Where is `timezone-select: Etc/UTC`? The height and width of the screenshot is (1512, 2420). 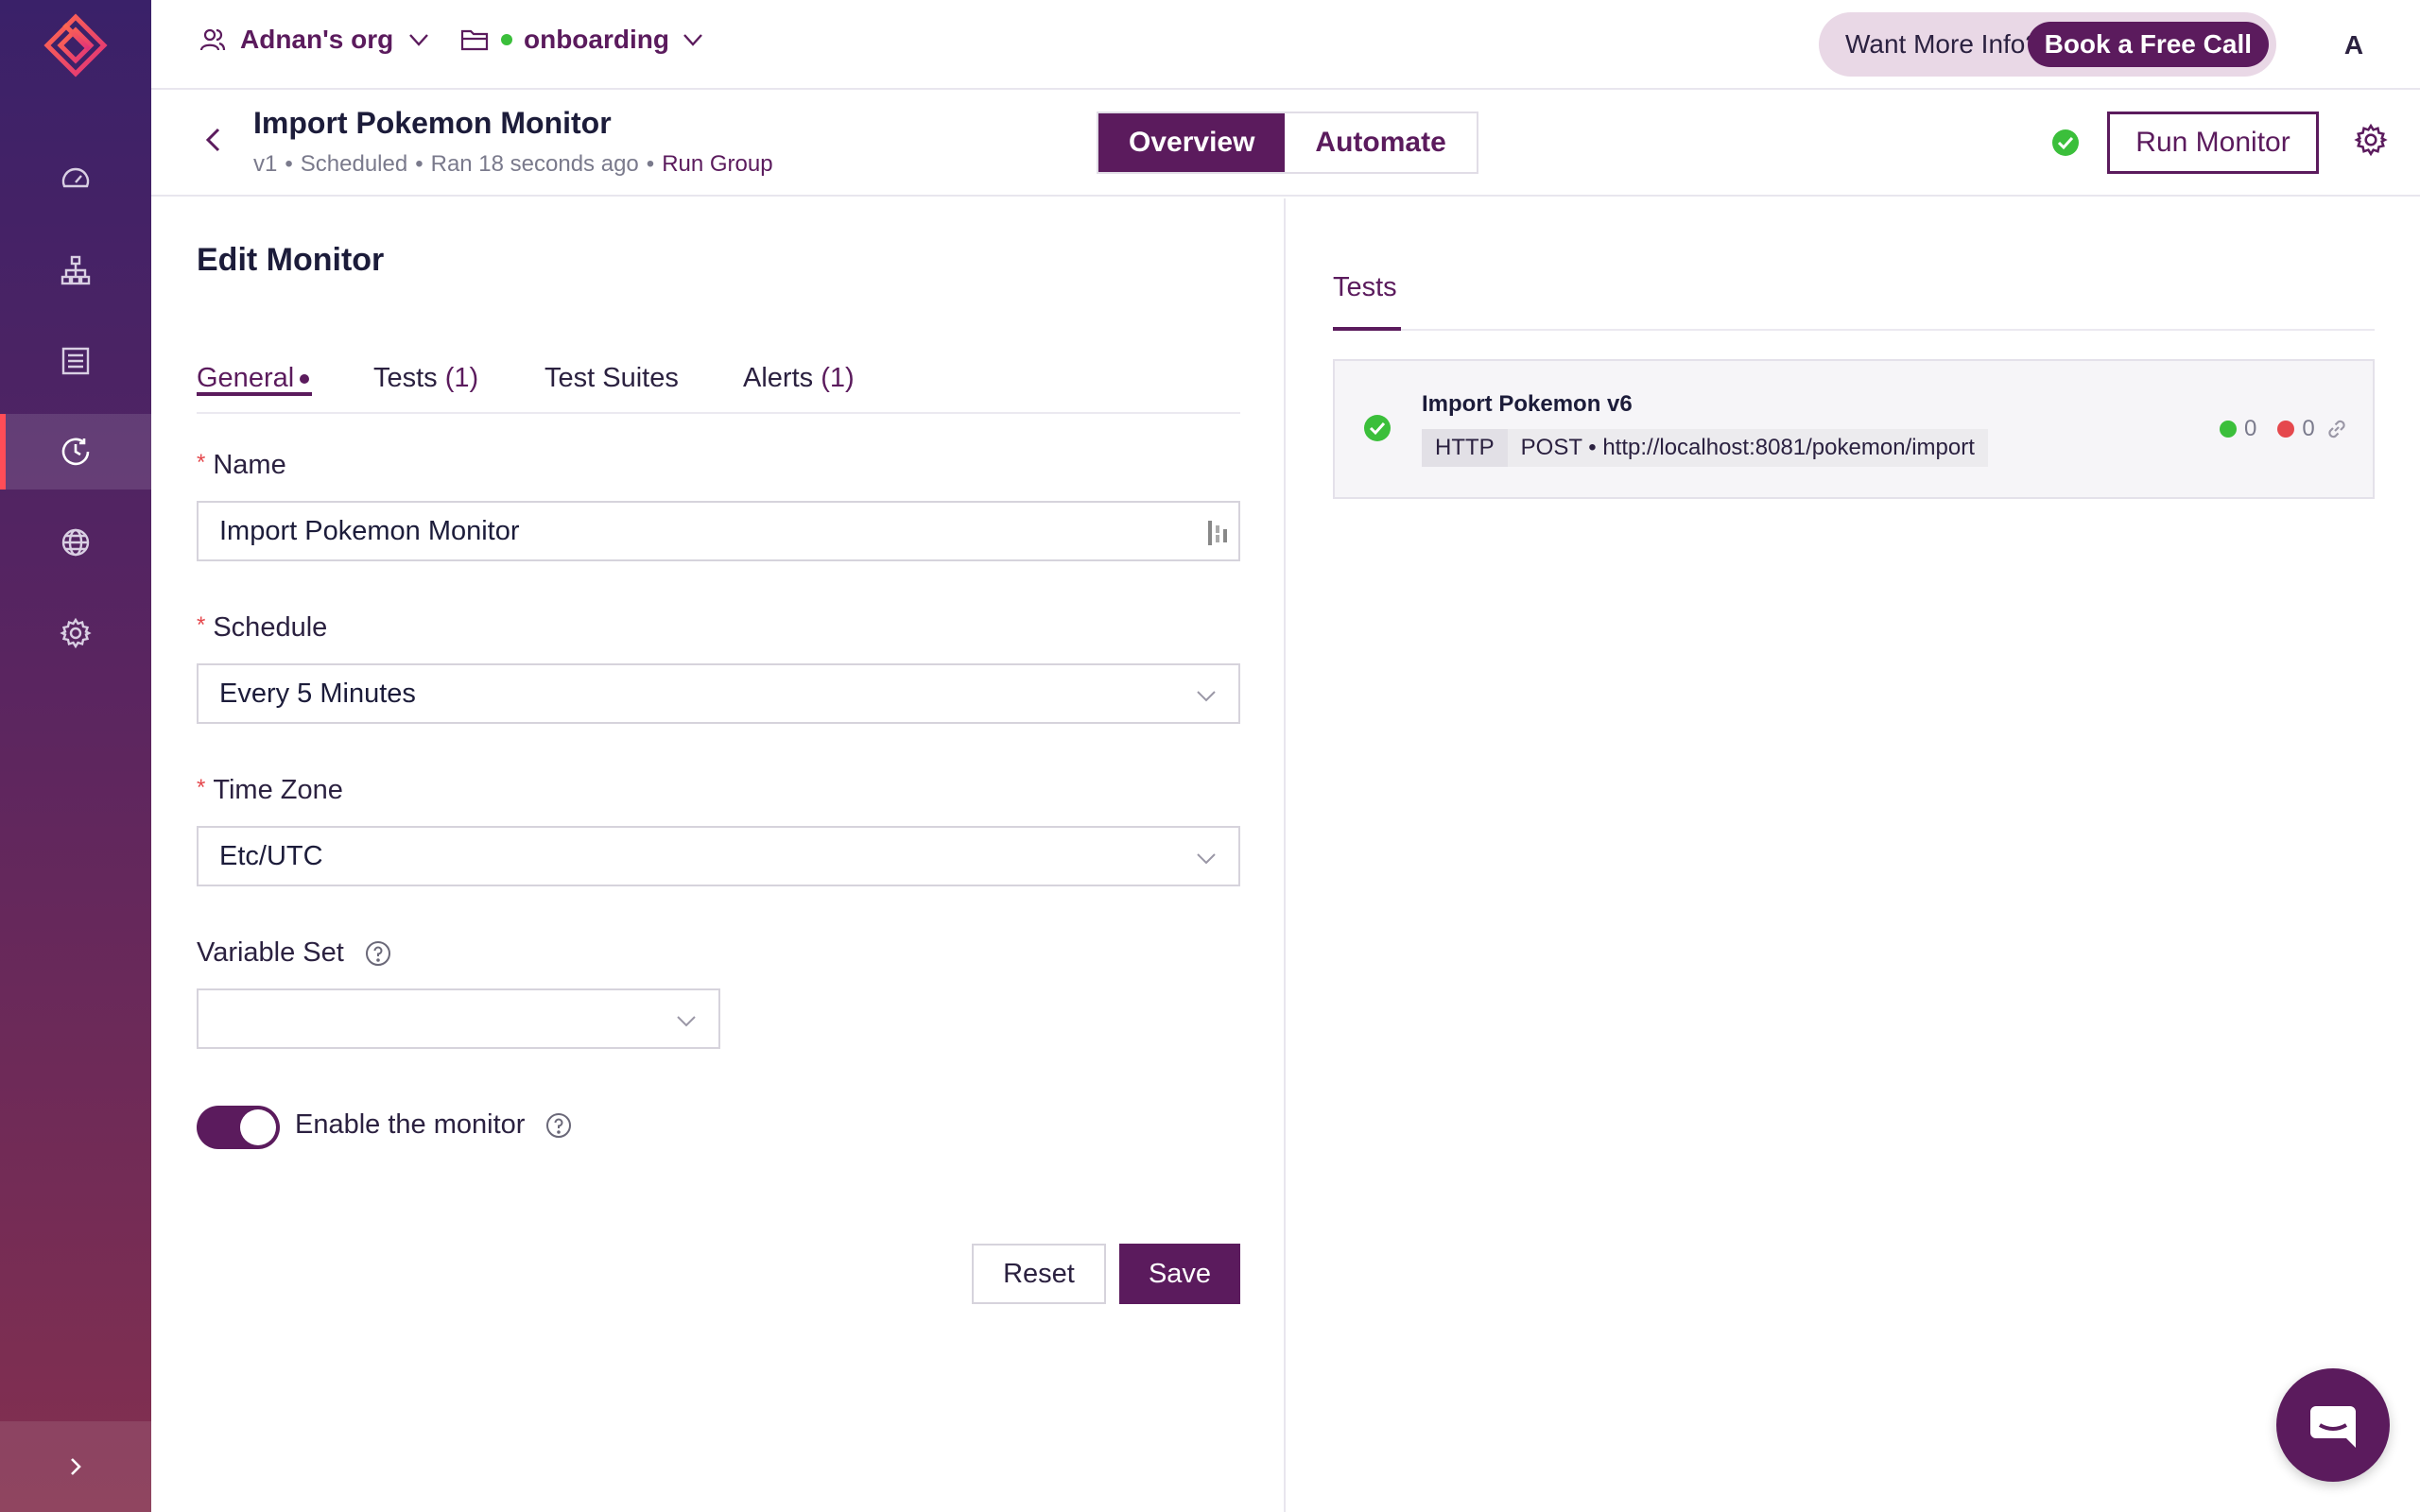 timezone-select: Etc/UTC is located at coordinates (718, 856).